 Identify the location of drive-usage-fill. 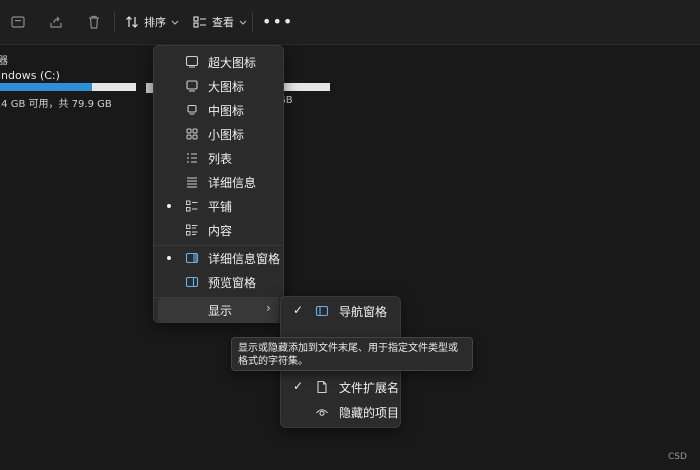
(46, 87).